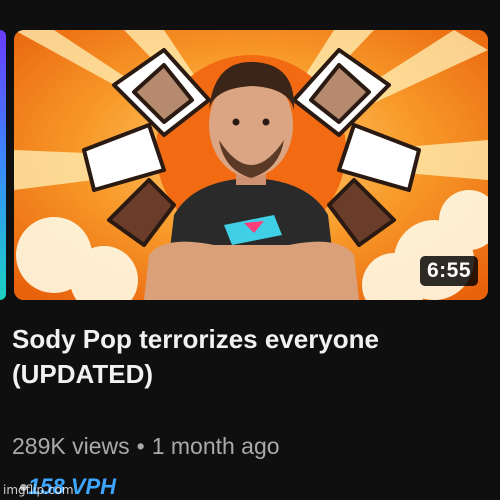  Describe the element at coordinates (215, 446) in the screenshot. I see `upload-age: 1 month ago` at that location.